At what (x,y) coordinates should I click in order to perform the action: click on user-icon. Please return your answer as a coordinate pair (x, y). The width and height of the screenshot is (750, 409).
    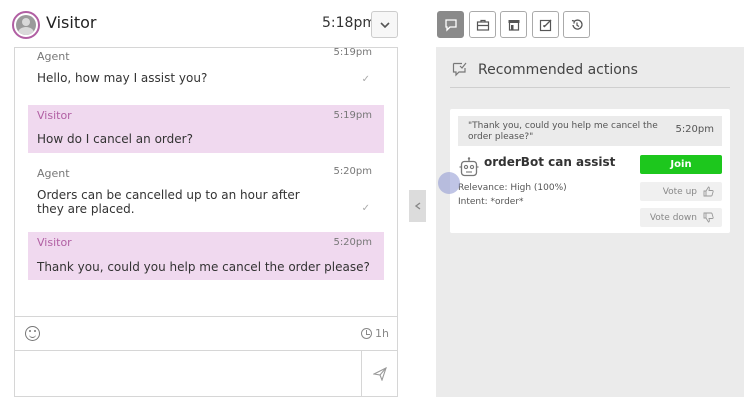
    Looking at the image, I should click on (26, 25).